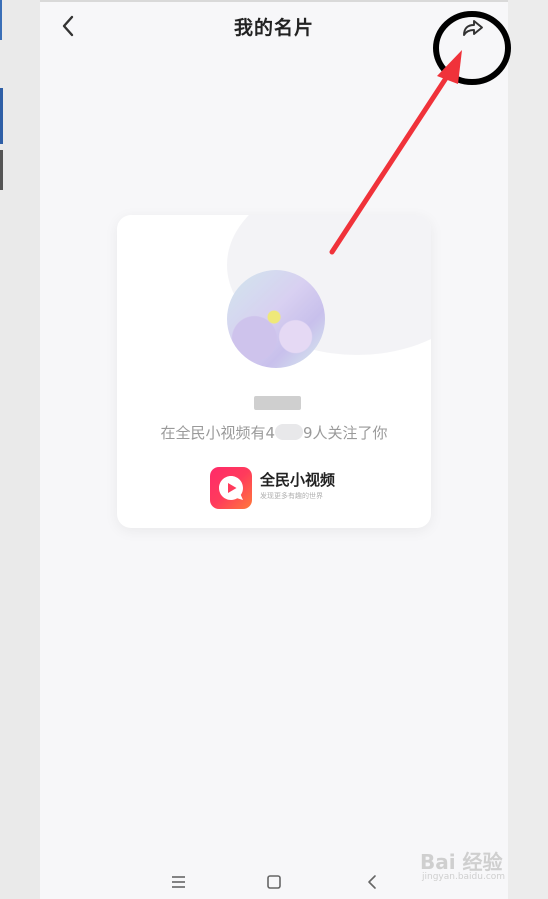 The width and height of the screenshot is (548, 899). What do you see at coordinates (298, 480) in the screenshot?
I see `brand-name: 全民小视频` at bounding box center [298, 480].